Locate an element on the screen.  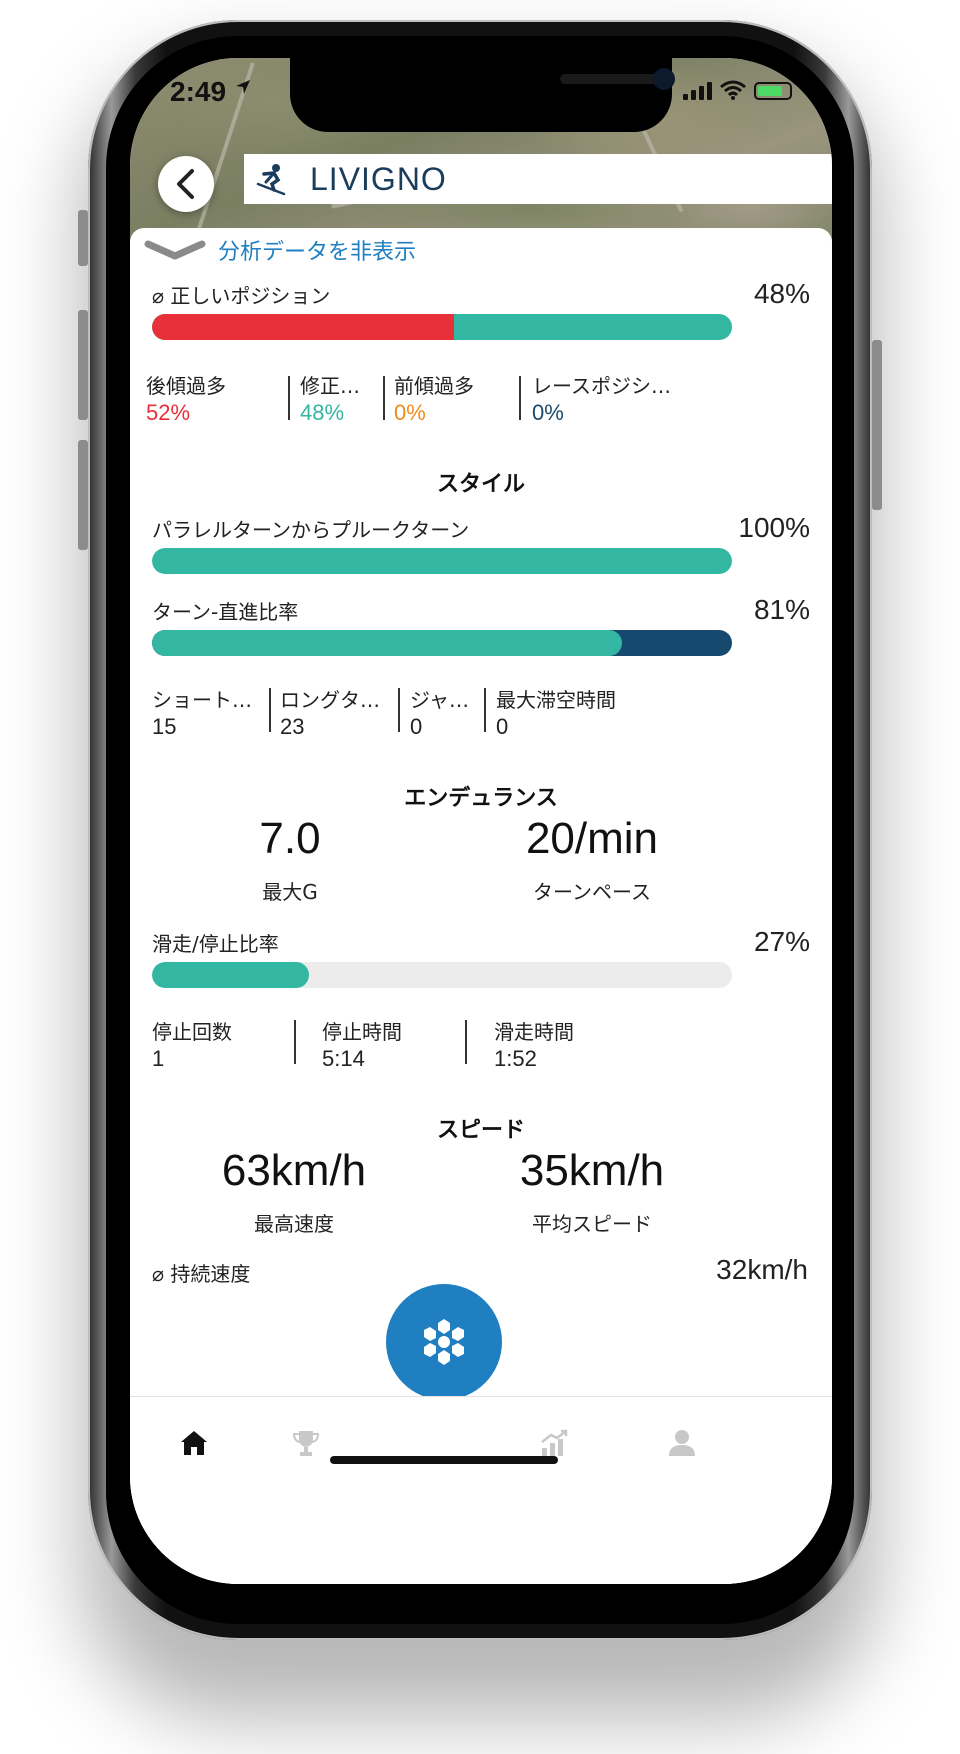
collapse-label: 分析データを非表示 is located at coordinates (317, 252).